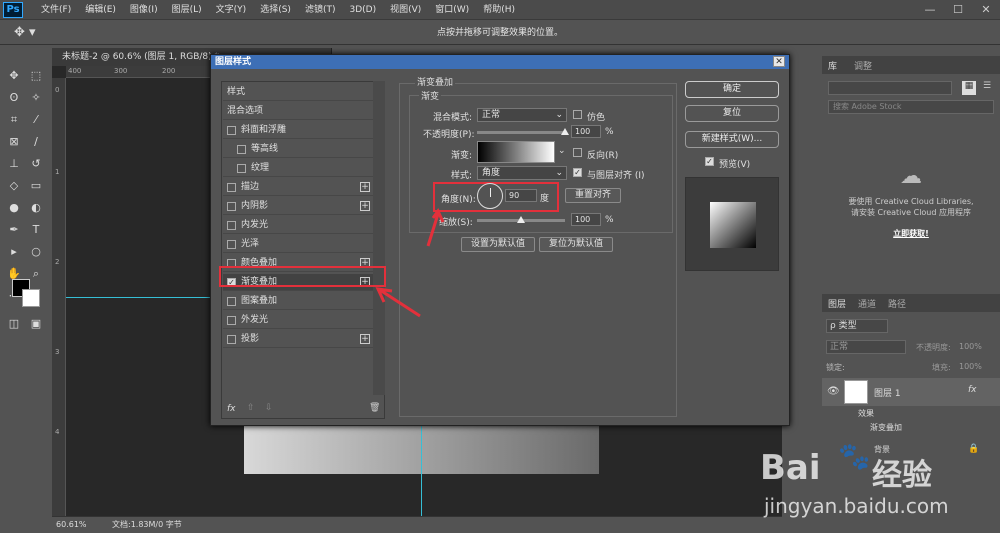  Describe the element at coordinates (854, 457) in the screenshot. I see `paw-icon: 🐾` at that location.